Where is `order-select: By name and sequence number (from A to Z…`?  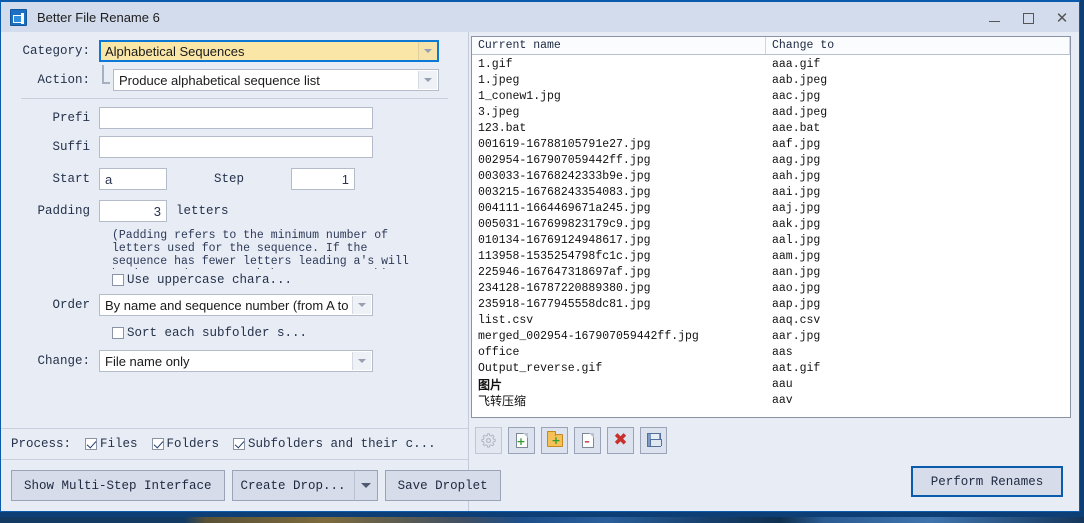
order-select: By name and sequence number (from A to Z… is located at coordinates (236, 305).